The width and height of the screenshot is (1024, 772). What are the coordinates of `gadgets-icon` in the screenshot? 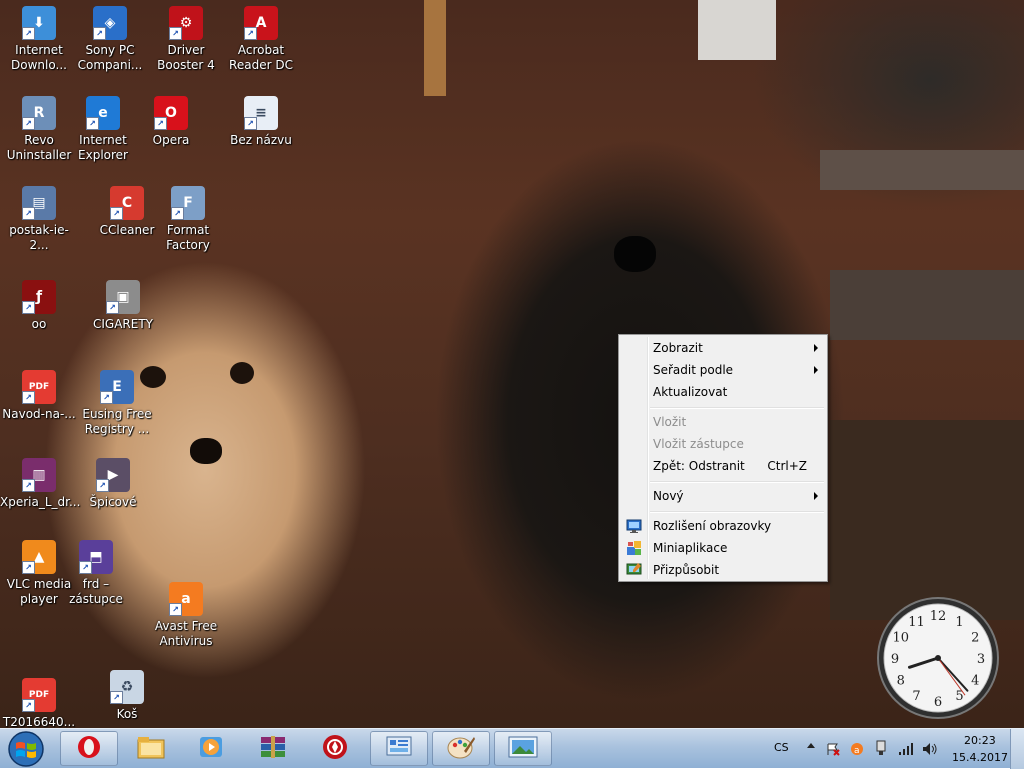 It's located at (634, 548).